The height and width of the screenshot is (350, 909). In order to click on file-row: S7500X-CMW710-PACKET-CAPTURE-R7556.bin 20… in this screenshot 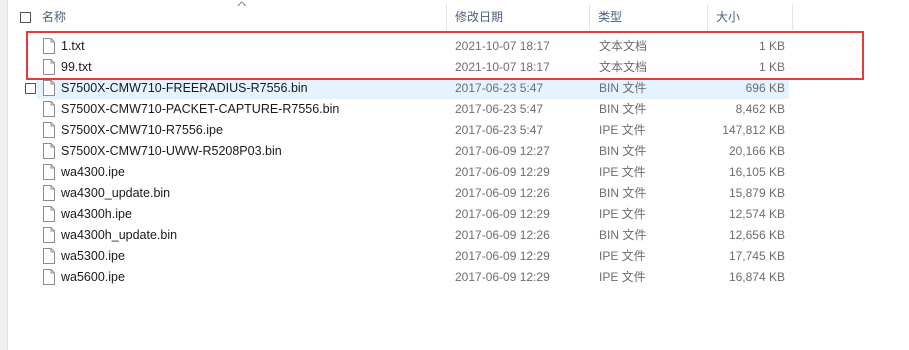, I will do `click(413, 109)`.